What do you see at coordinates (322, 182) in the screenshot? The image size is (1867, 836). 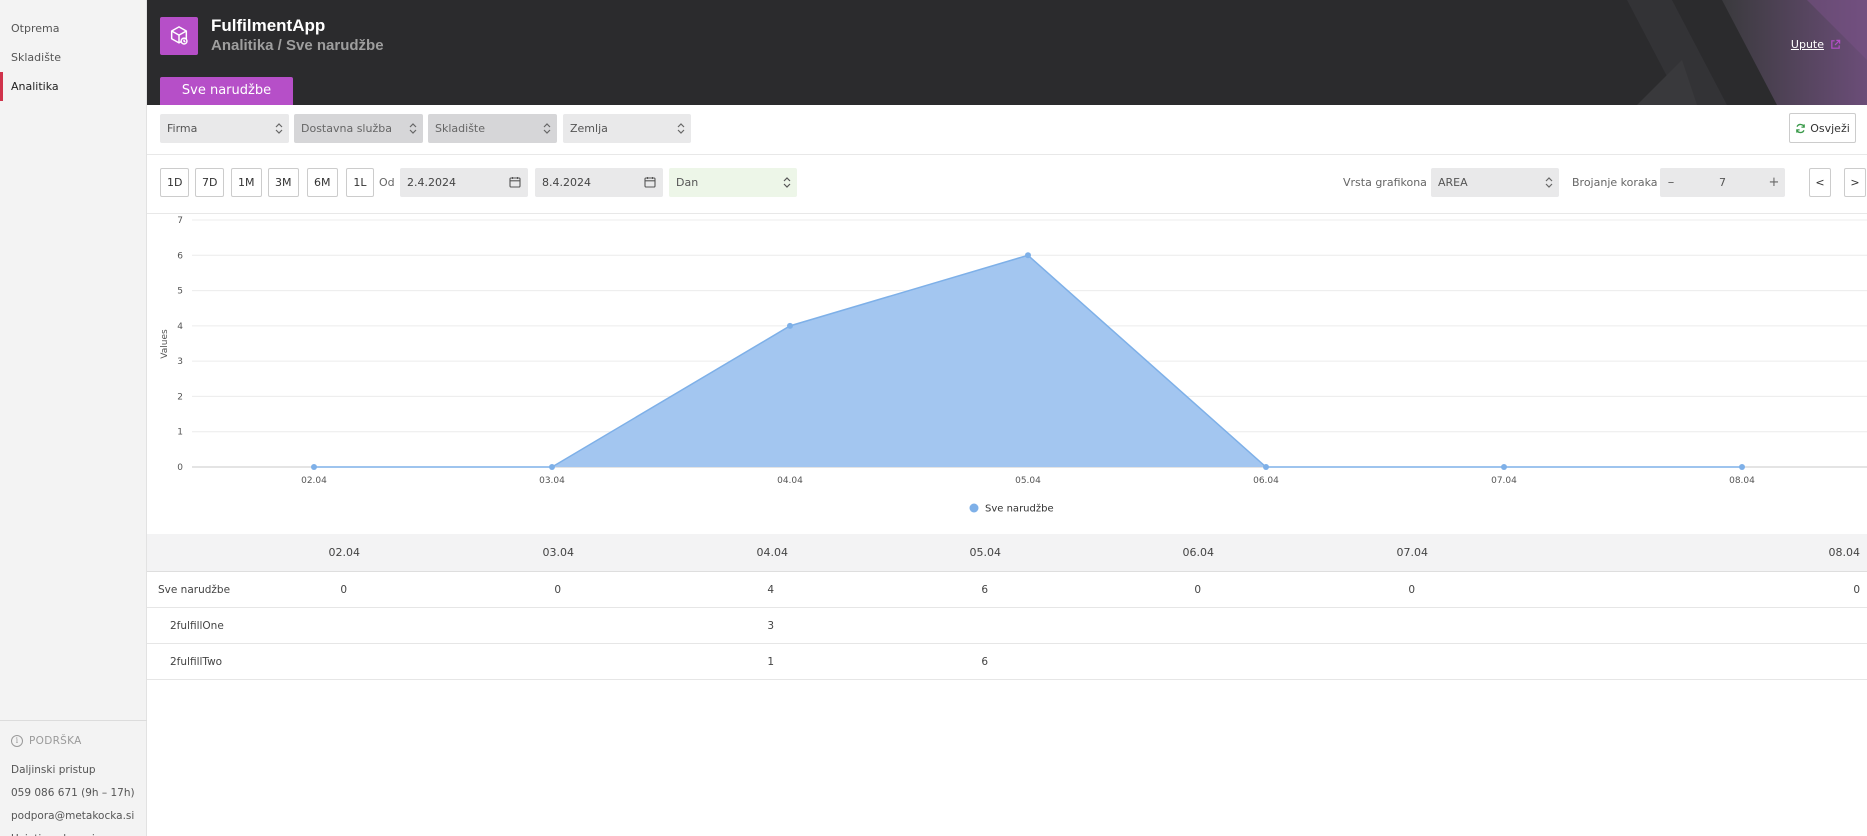 I see `range-6m-button: 6M` at bounding box center [322, 182].